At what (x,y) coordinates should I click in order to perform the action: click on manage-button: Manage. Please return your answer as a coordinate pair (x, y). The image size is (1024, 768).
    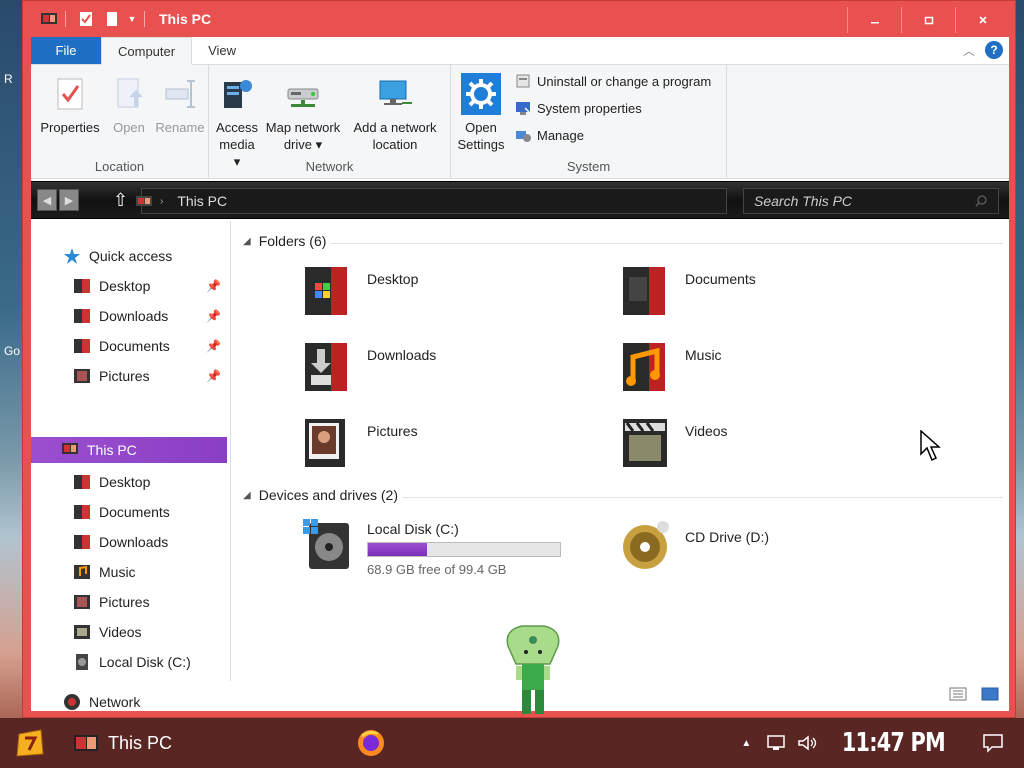
    Looking at the image, I should click on (549, 135).